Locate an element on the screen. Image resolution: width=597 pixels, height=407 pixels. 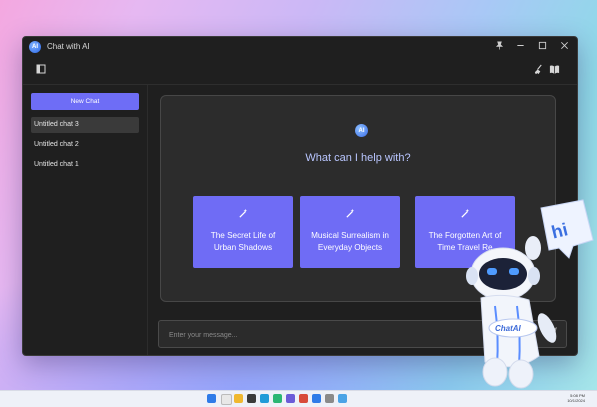
windows-start-icon is located at coordinates (211, 398).